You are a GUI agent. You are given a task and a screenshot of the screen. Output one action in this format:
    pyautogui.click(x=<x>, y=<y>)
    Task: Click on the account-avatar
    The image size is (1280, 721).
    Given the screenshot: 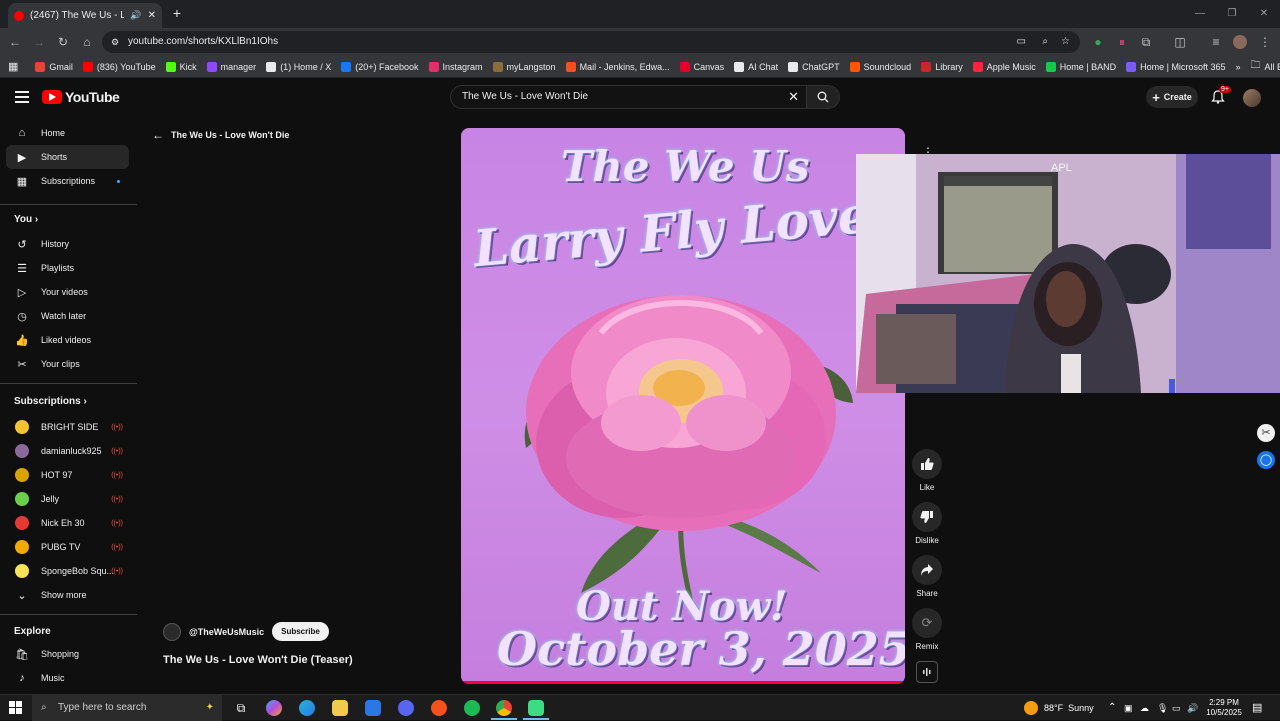 What is the action you would take?
    pyautogui.click(x=1252, y=98)
    